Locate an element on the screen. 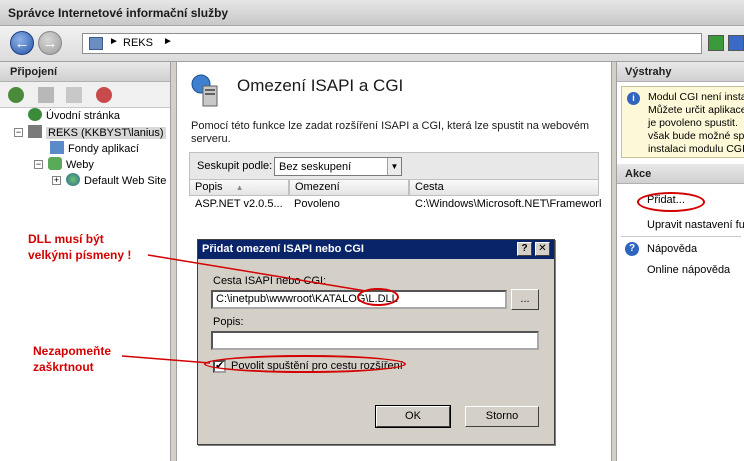 The width and height of the screenshot is (744, 461). group-by-label: Seskupit podle: is located at coordinates (235, 166).